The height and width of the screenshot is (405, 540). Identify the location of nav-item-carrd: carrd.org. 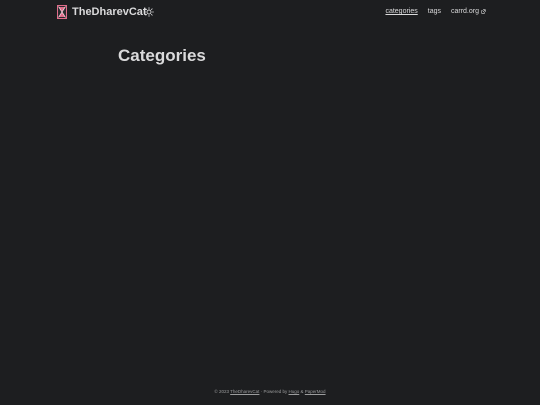
(468, 12).